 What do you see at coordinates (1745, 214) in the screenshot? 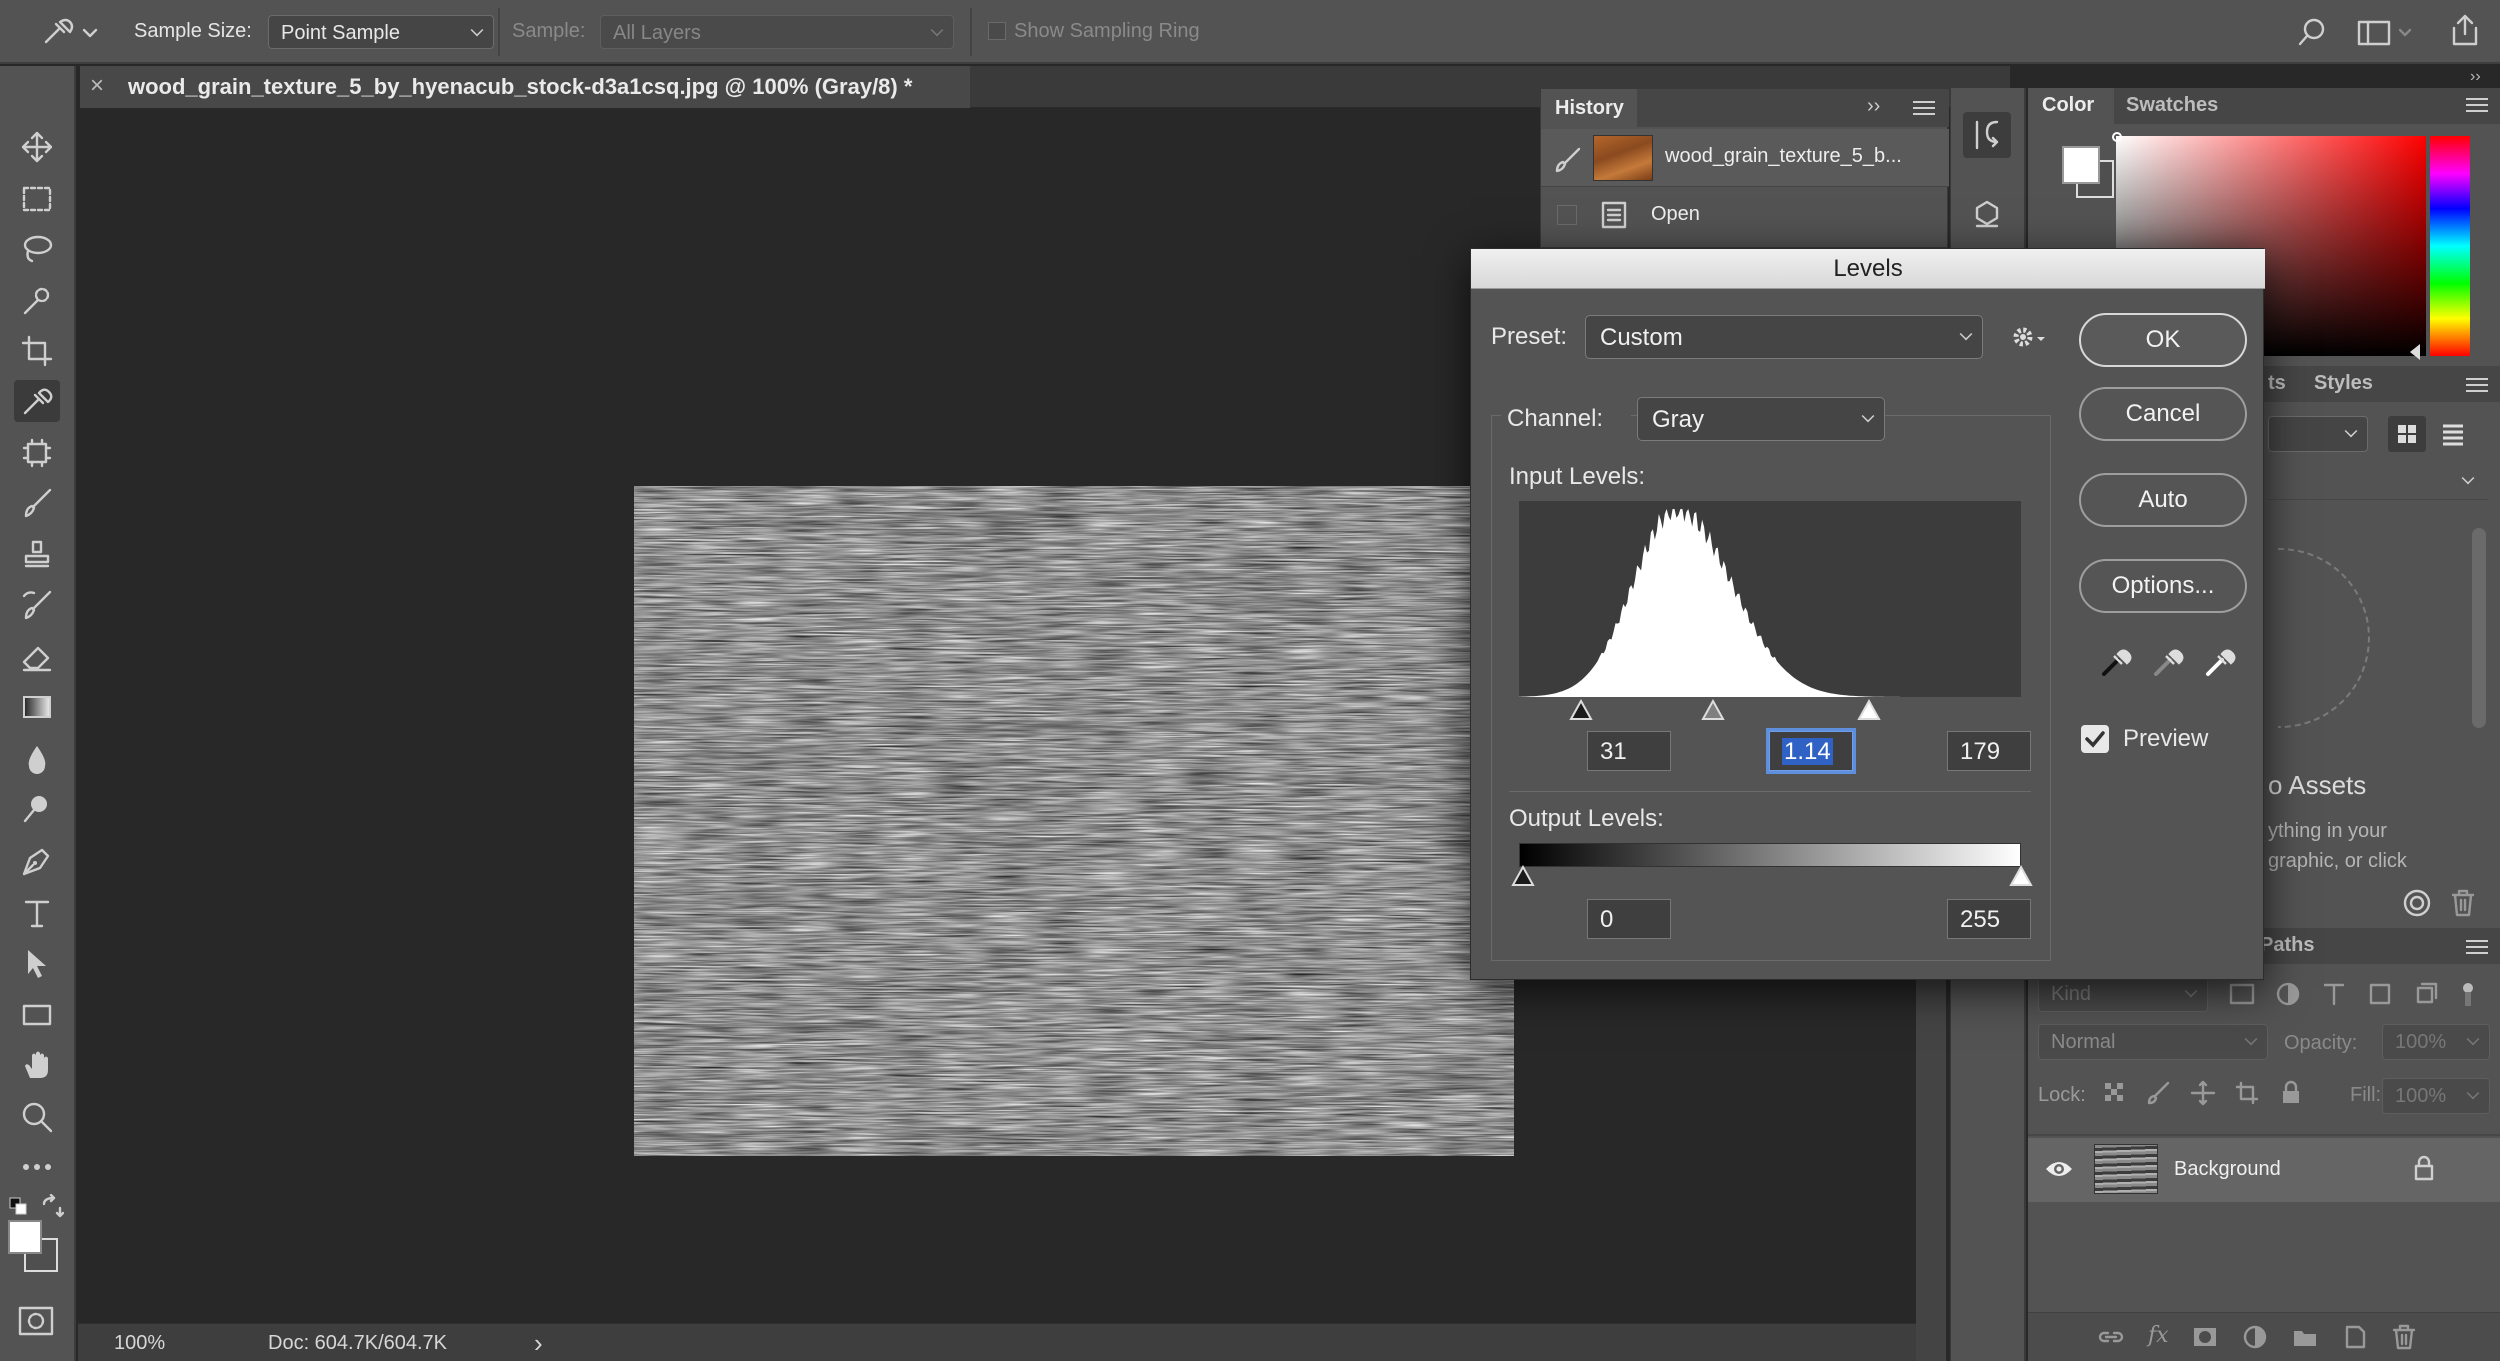
I see `history-step-open: Open` at bounding box center [1745, 214].